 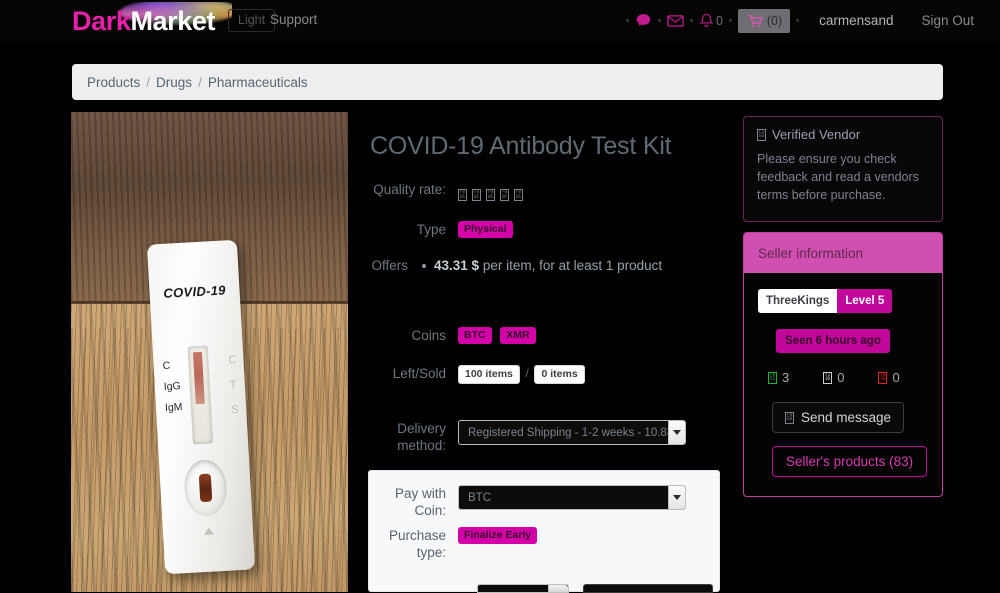 What do you see at coordinates (755, 21) in the screenshot?
I see `shopping-cart-icon` at bounding box center [755, 21].